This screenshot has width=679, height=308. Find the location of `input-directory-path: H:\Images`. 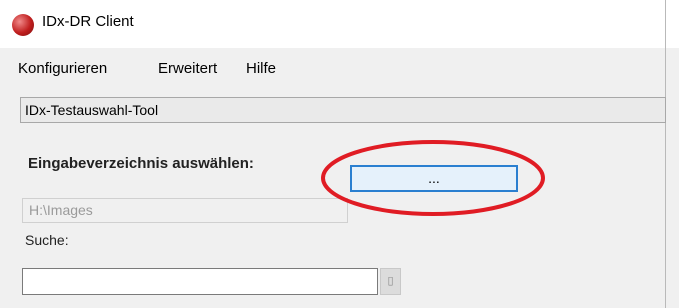

input-directory-path: H:\Images is located at coordinates (185, 210).